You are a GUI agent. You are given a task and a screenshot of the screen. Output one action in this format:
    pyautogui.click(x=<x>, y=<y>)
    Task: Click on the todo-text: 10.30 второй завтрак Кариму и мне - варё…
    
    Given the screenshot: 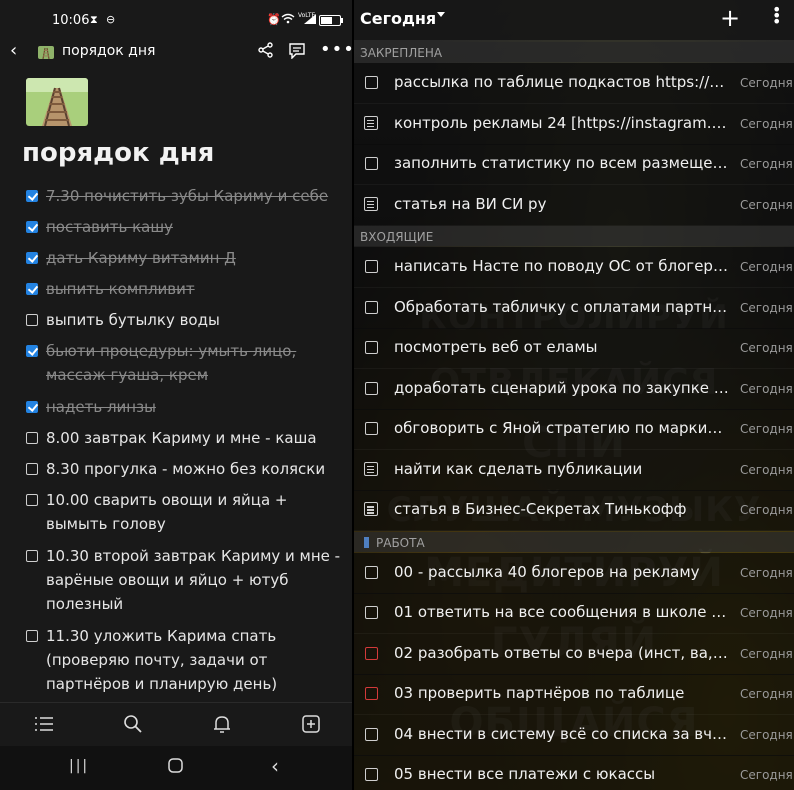 What is the action you would take?
    pyautogui.click(x=194, y=580)
    